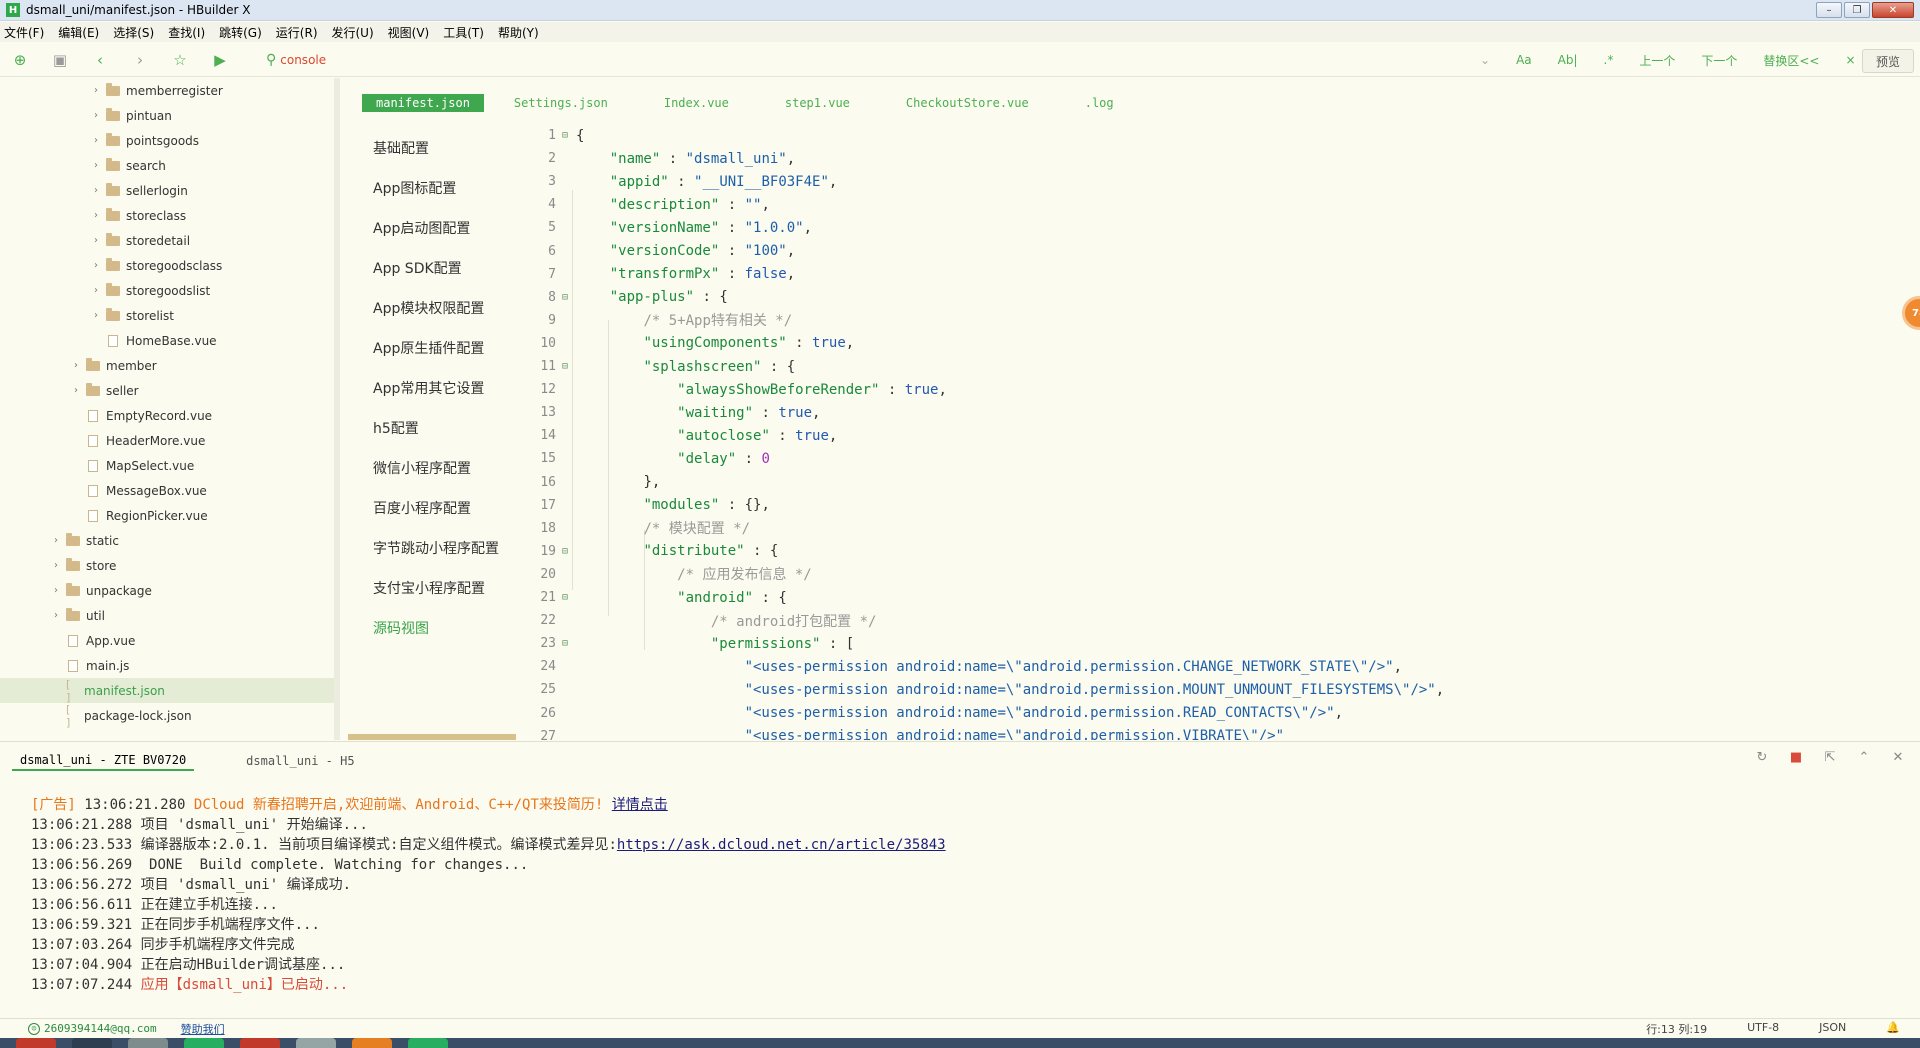  Describe the element at coordinates (169, 290) in the screenshot. I see `tree-item: › storegoodslist` at that location.